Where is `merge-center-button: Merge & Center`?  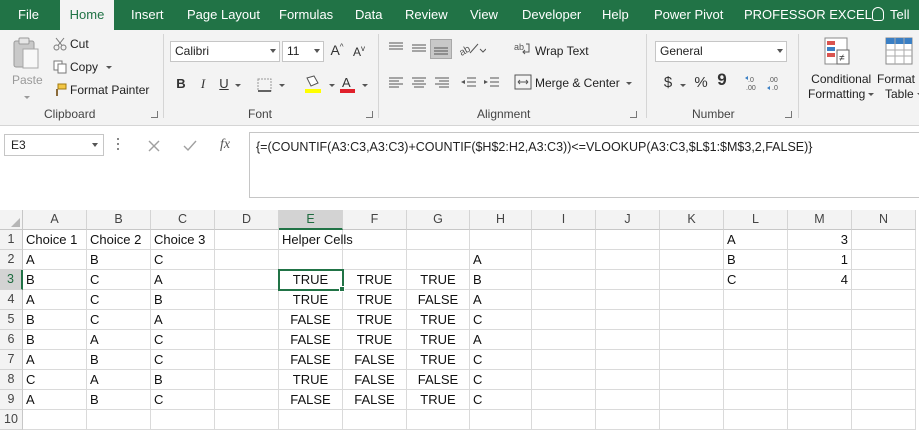 merge-center-button: Merge & Center is located at coordinates (583, 83).